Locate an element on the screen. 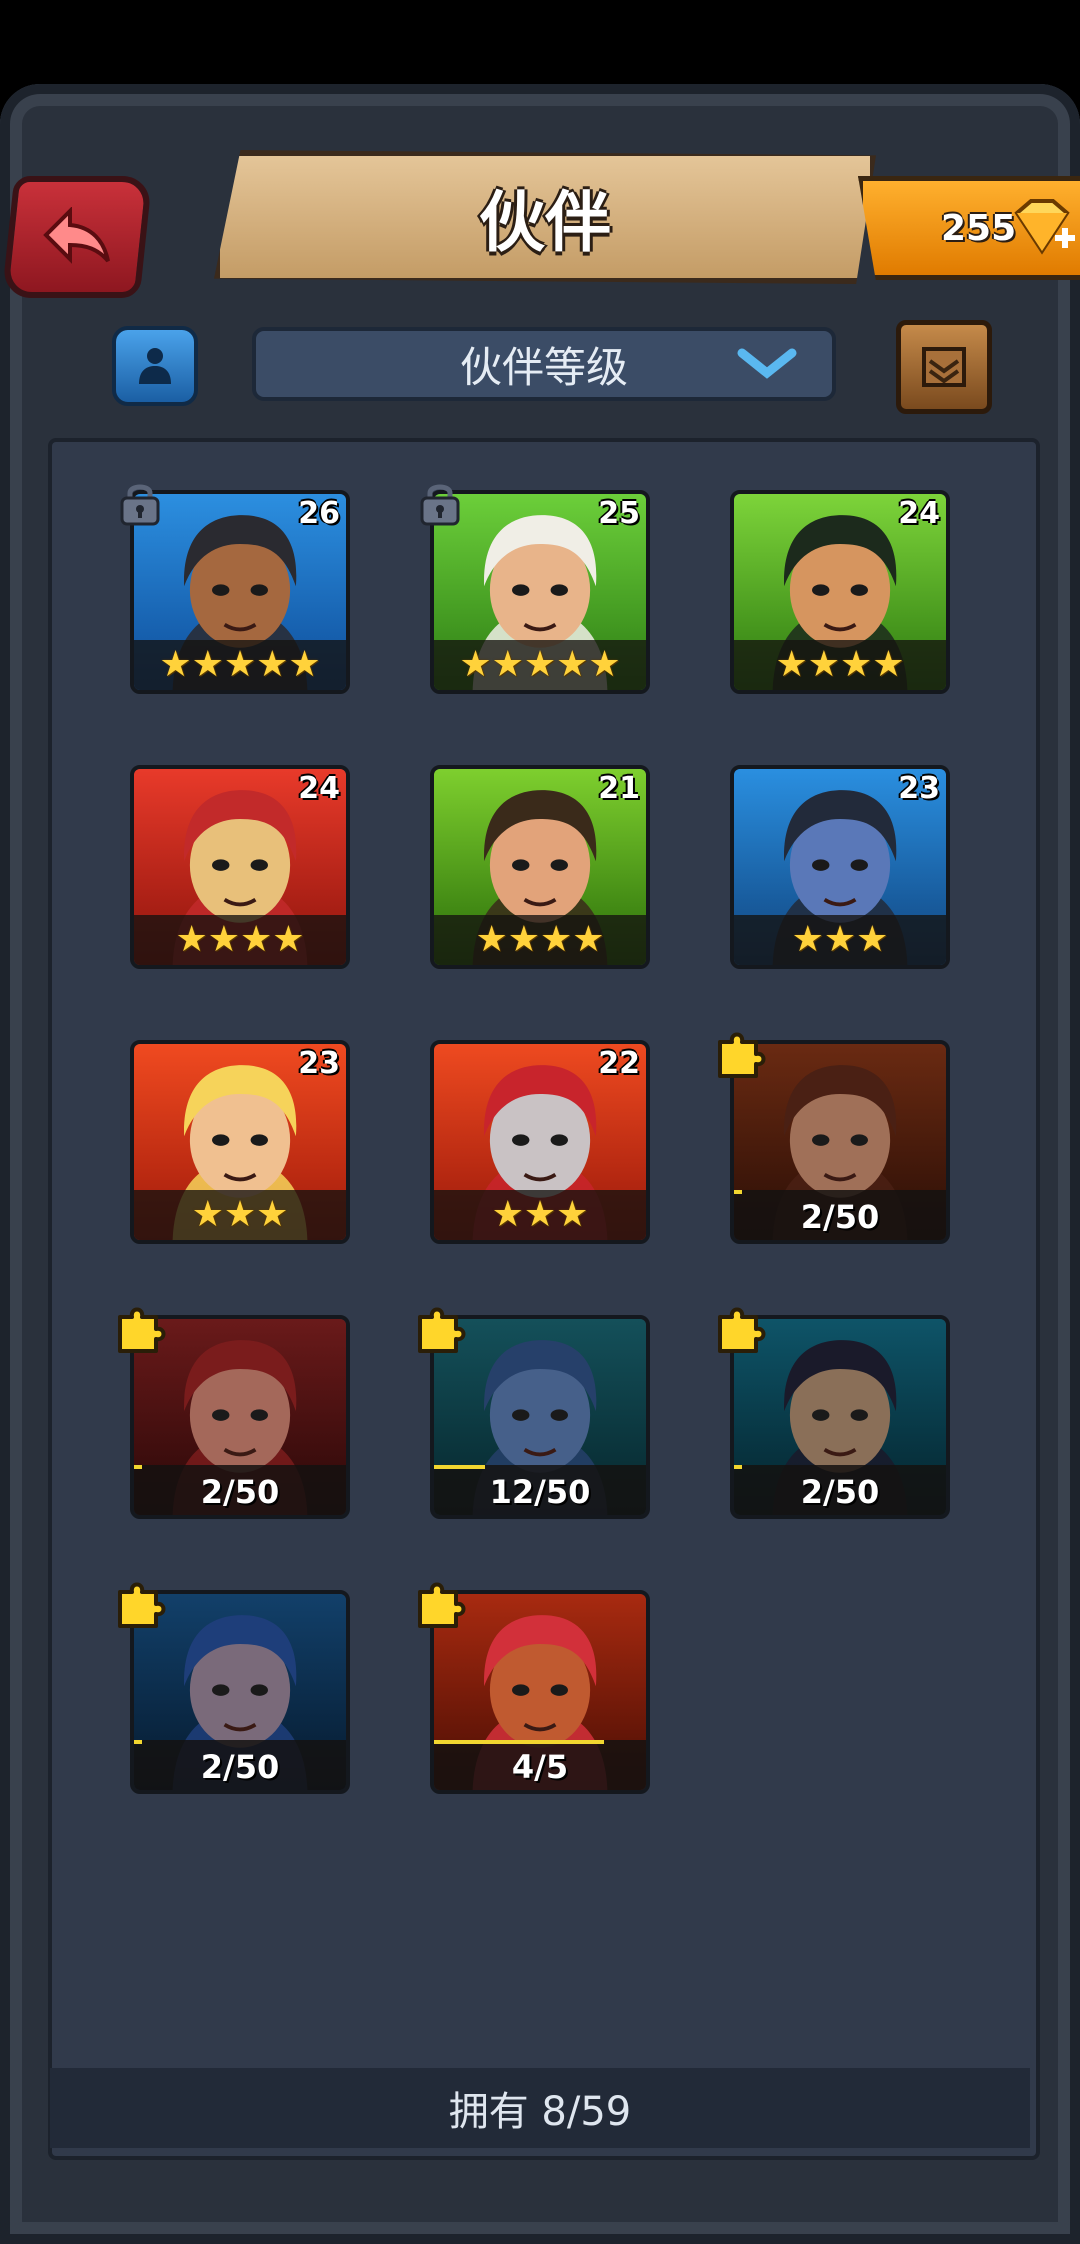 This screenshot has height=2244, width=1080. shard-progress-bar: 4/5 is located at coordinates (540, 1765).